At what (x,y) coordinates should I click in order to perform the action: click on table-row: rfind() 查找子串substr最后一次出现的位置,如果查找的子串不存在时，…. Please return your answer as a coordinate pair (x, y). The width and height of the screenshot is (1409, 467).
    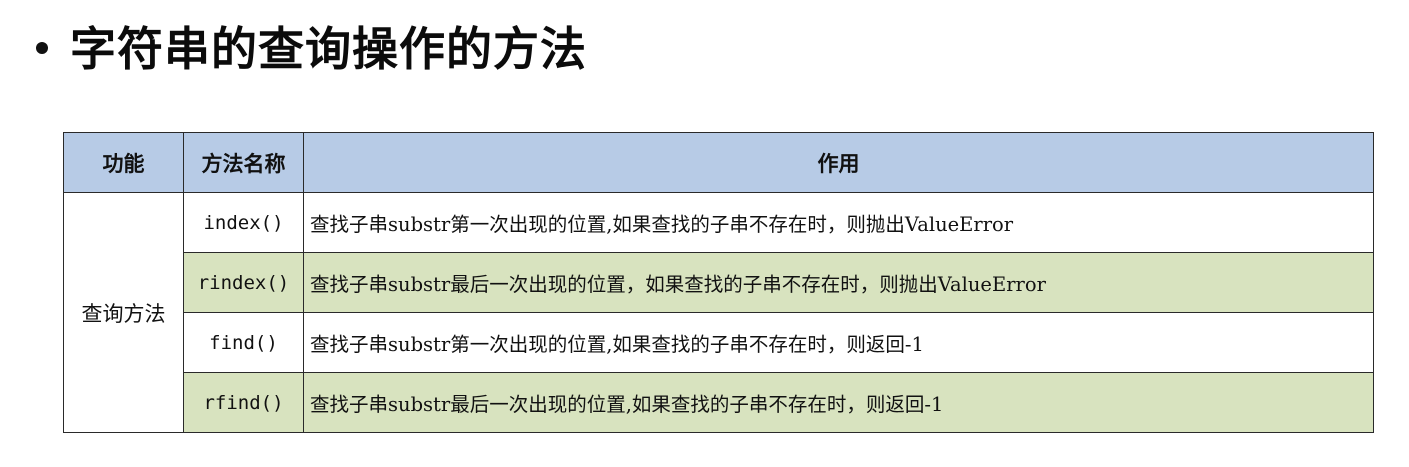
    Looking at the image, I should click on (719, 402).